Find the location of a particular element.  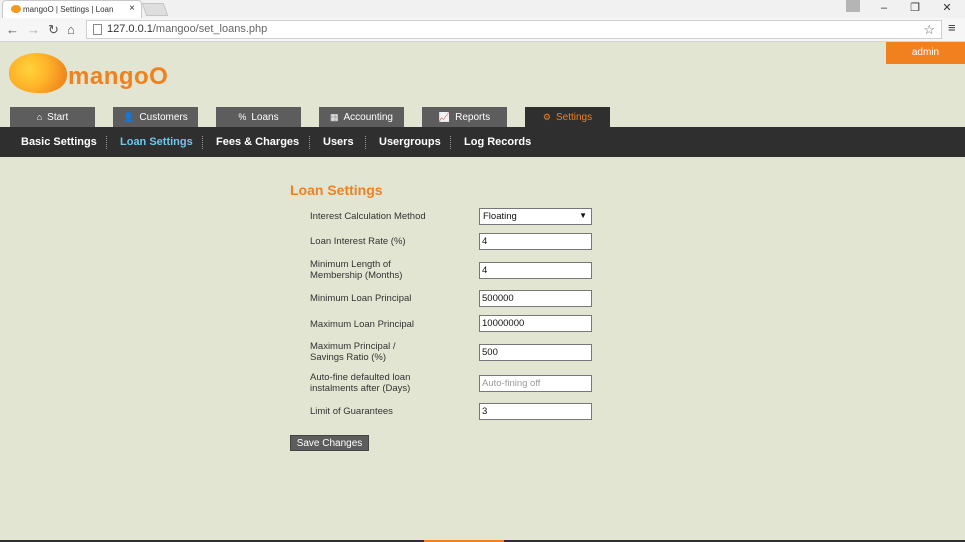

browser-menu-icon: ≡ is located at coordinates (952, 27).